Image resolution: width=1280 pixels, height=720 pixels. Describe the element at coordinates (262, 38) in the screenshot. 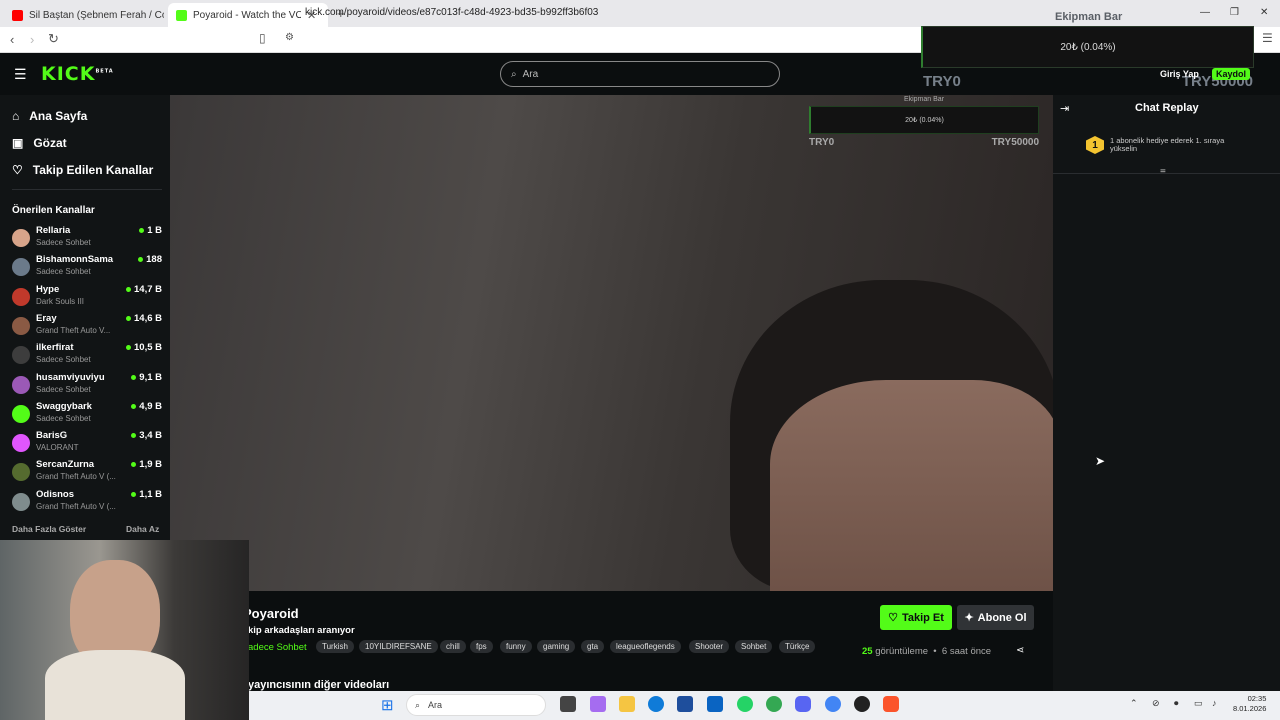

I see `bookmark-icon: ▯` at that location.